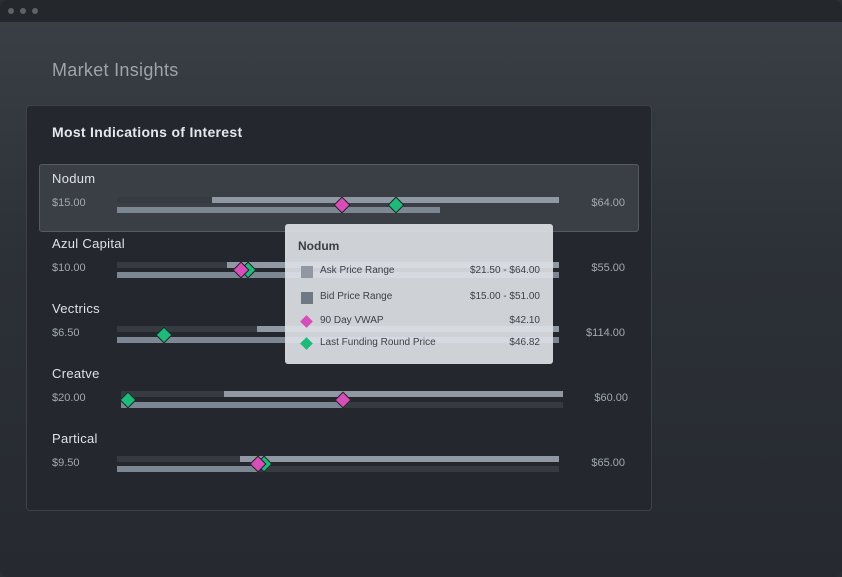 This screenshot has width=842, height=577. Describe the element at coordinates (356, 296) in the screenshot. I see `tooltip-label: Bid Price Range` at that location.